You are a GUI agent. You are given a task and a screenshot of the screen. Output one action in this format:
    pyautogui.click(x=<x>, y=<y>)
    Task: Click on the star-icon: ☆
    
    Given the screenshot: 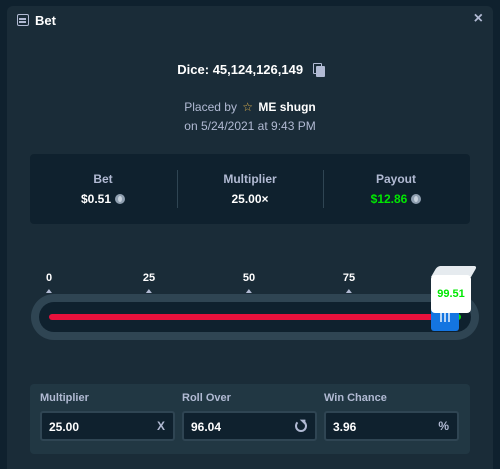 What is the action you would take?
    pyautogui.click(x=248, y=107)
    